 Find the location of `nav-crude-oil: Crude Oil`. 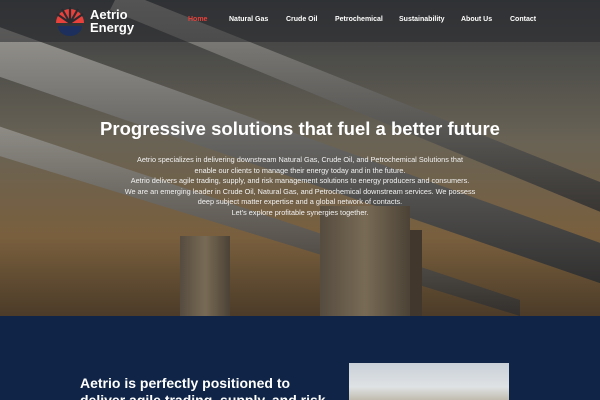

nav-crude-oil: Crude Oil is located at coordinates (302, 19).